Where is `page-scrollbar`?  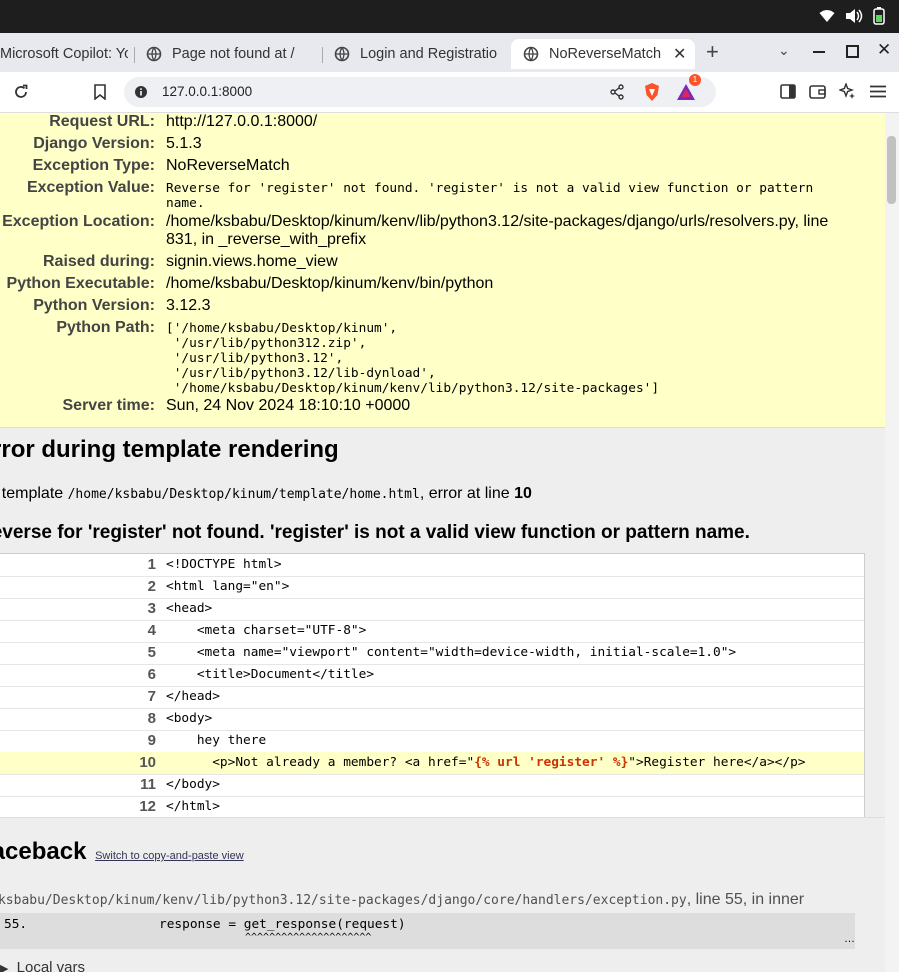
page-scrollbar is located at coordinates (892, 542).